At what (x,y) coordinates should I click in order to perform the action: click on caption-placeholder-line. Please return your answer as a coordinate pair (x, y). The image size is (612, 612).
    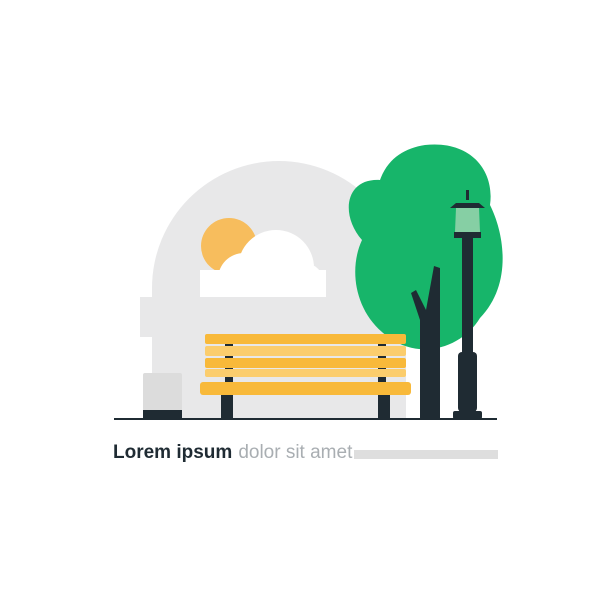
    Looking at the image, I should click on (426, 454).